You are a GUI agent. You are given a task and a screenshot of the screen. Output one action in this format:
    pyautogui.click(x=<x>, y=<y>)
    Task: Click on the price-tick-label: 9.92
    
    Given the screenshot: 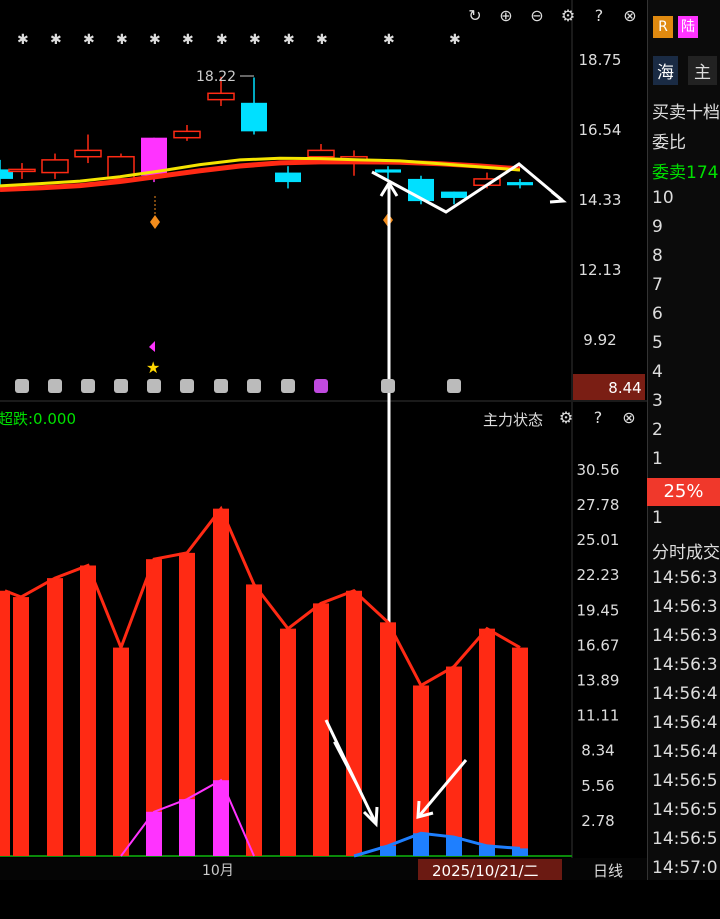 What is the action you would take?
    pyautogui.click(x=599, y=340)
    